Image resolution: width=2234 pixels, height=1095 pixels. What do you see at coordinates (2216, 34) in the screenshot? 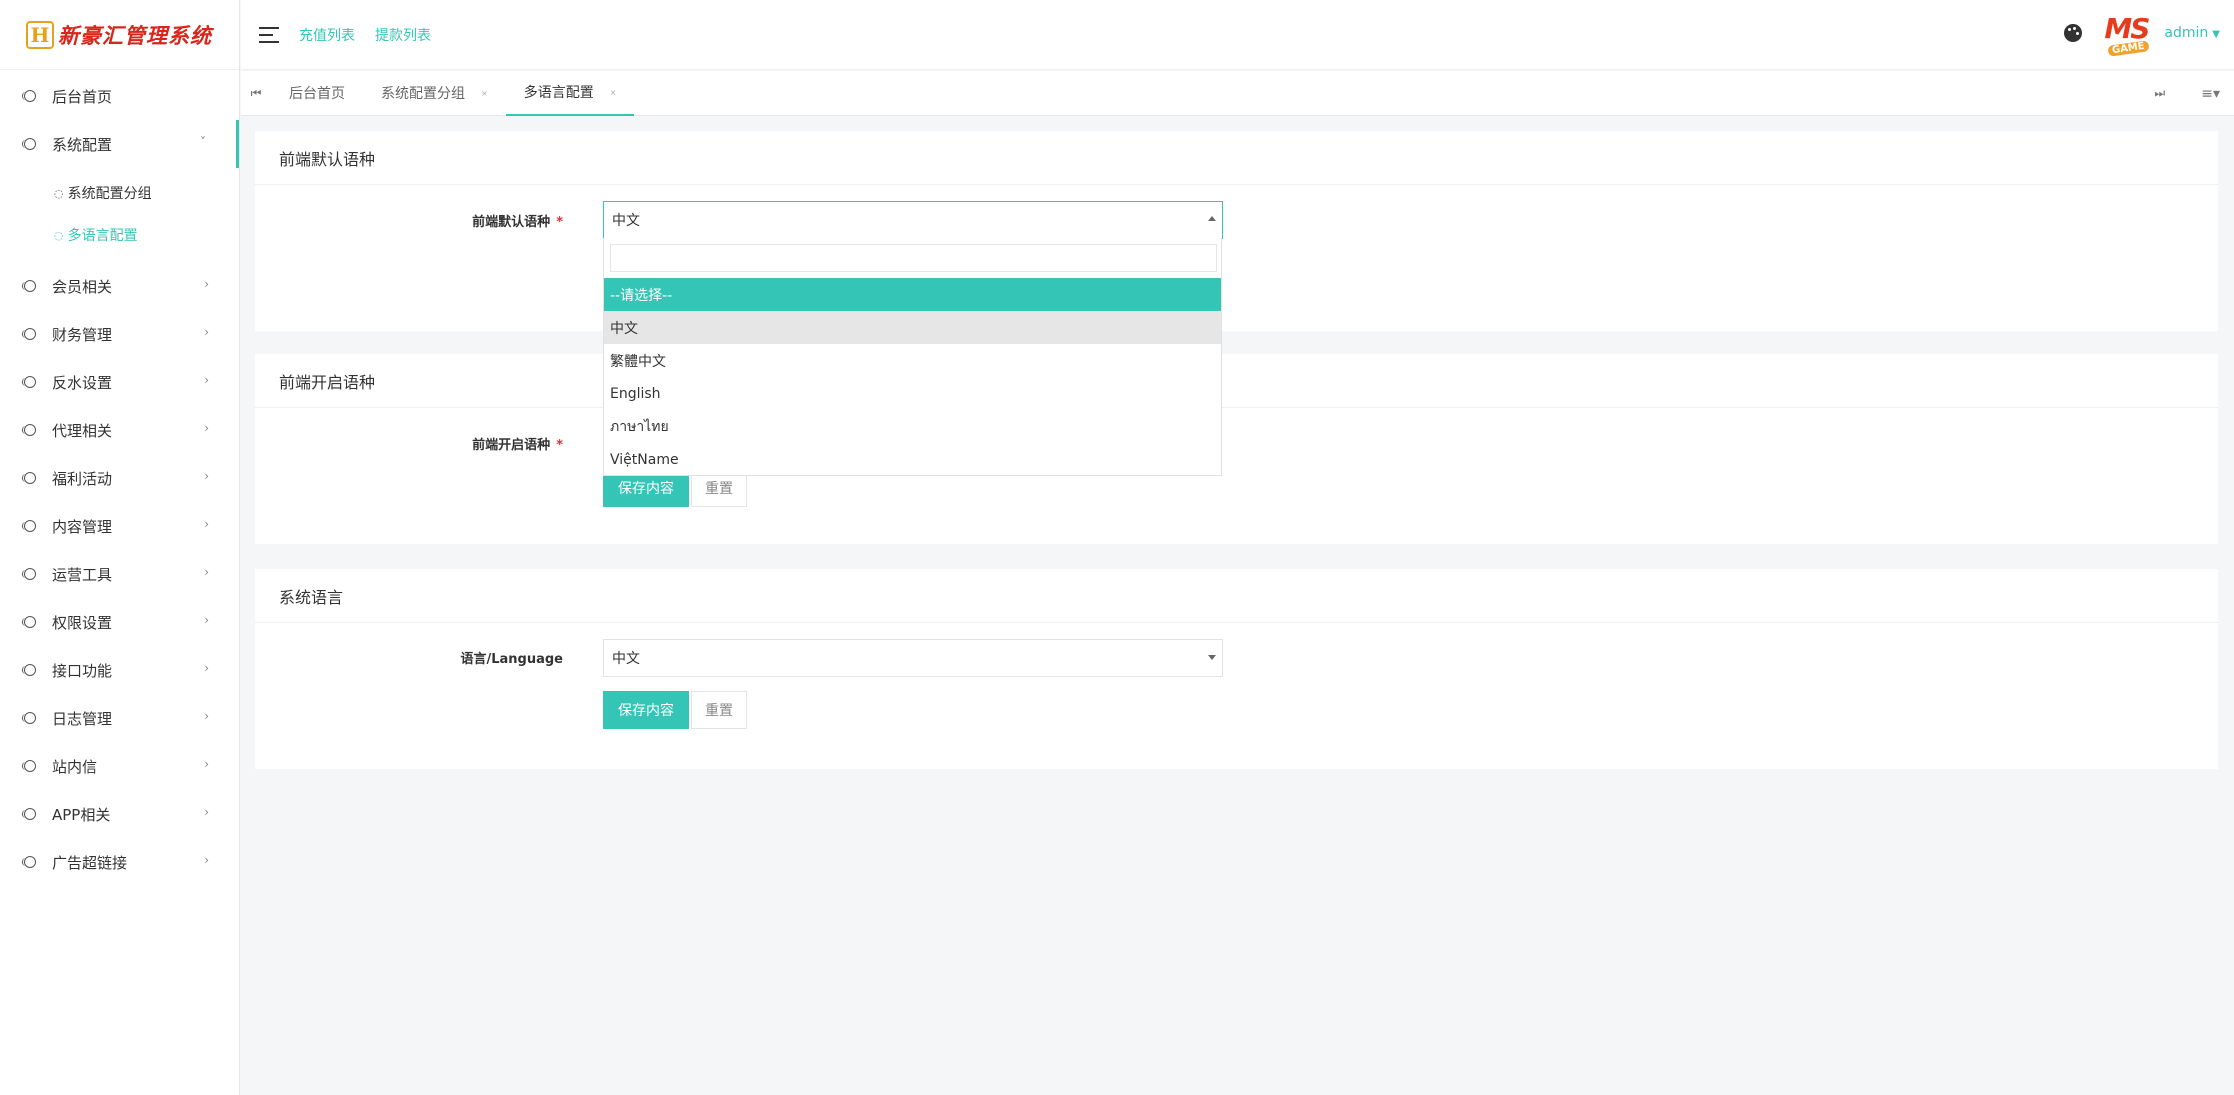
I see `caret-down-icon: ▼` at bounding box center [2216, 34].